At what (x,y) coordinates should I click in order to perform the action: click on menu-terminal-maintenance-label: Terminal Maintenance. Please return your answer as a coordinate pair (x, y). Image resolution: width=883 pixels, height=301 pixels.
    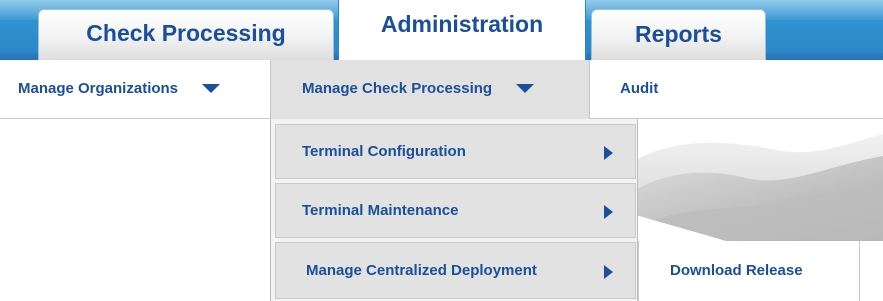
    Looking at the image, I should click on (380, 210).